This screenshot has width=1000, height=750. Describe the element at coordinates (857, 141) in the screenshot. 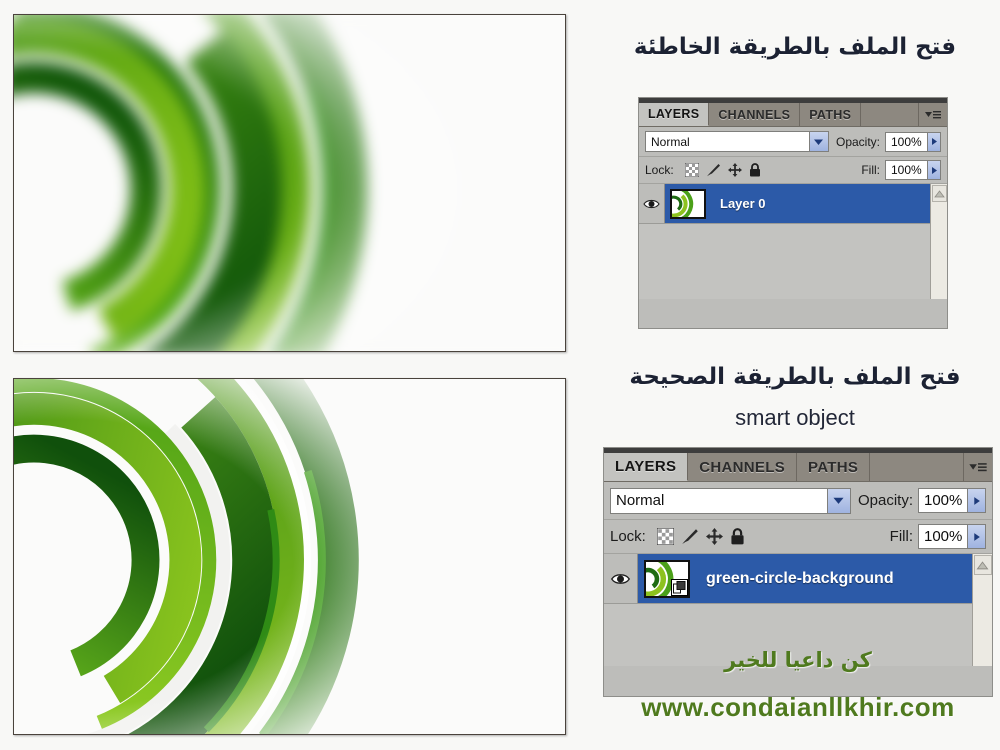

I see `opacity-label: Opacity:` at that location.